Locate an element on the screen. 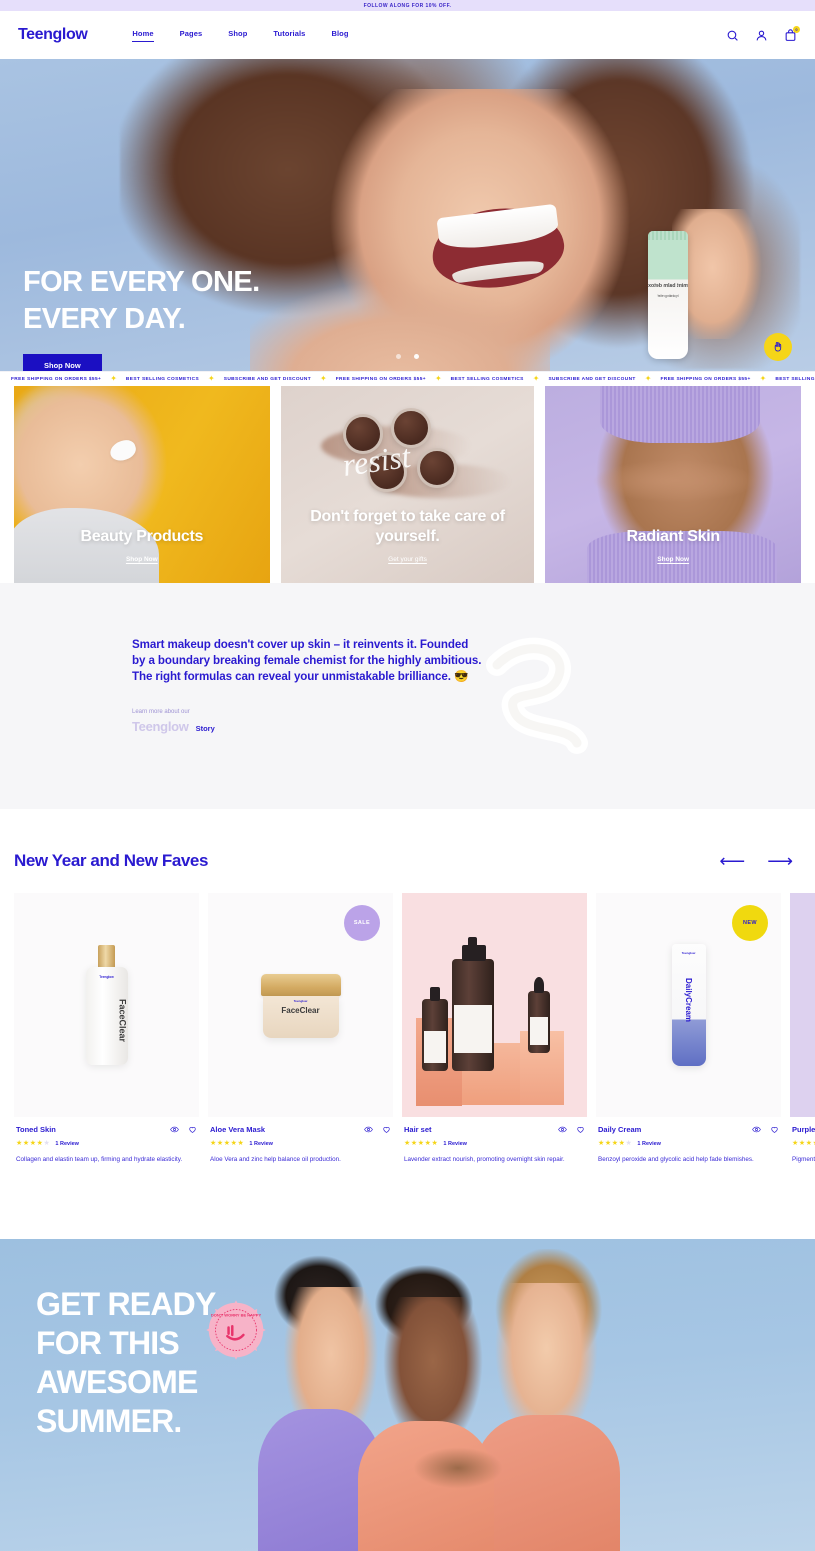  product-name: Purple Brush is located at coordinates (803, 1129).